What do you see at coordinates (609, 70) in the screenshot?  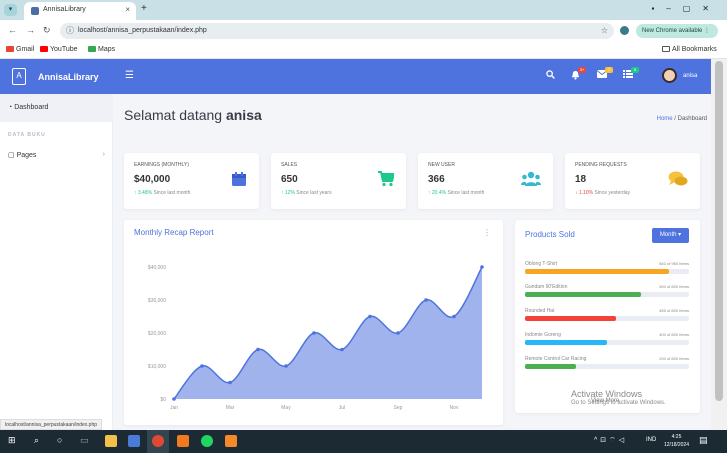 I see `messages-badge: 7` at bounding box center [609, 70].